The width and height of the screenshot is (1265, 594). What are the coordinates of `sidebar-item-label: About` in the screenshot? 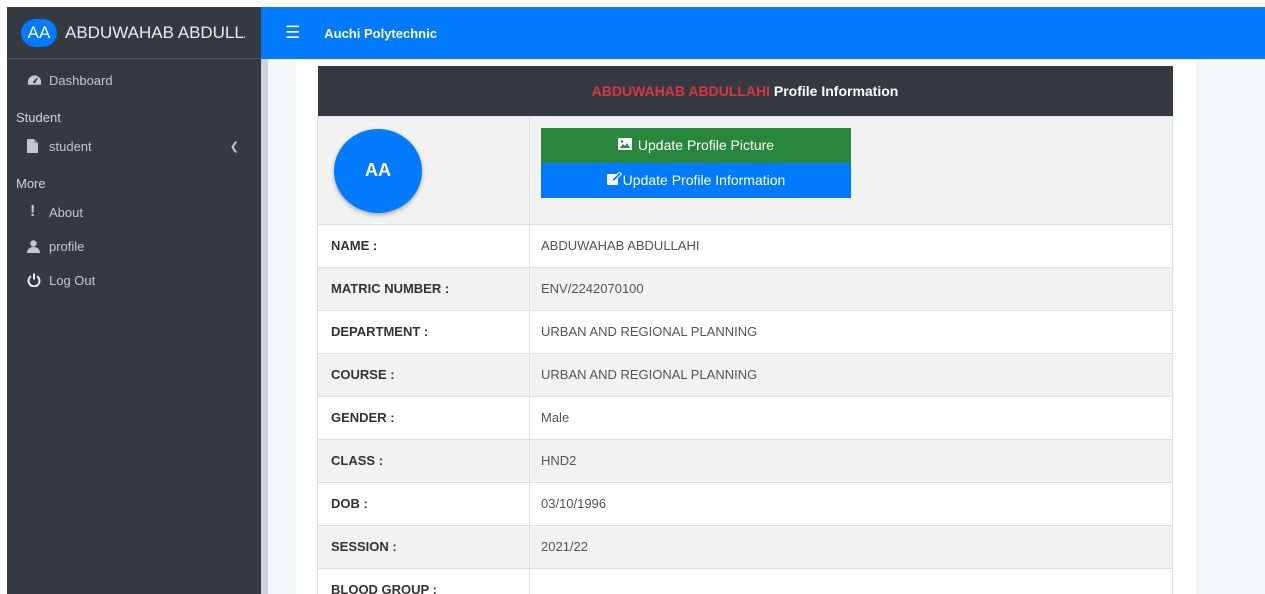 It's located at (66, 212).